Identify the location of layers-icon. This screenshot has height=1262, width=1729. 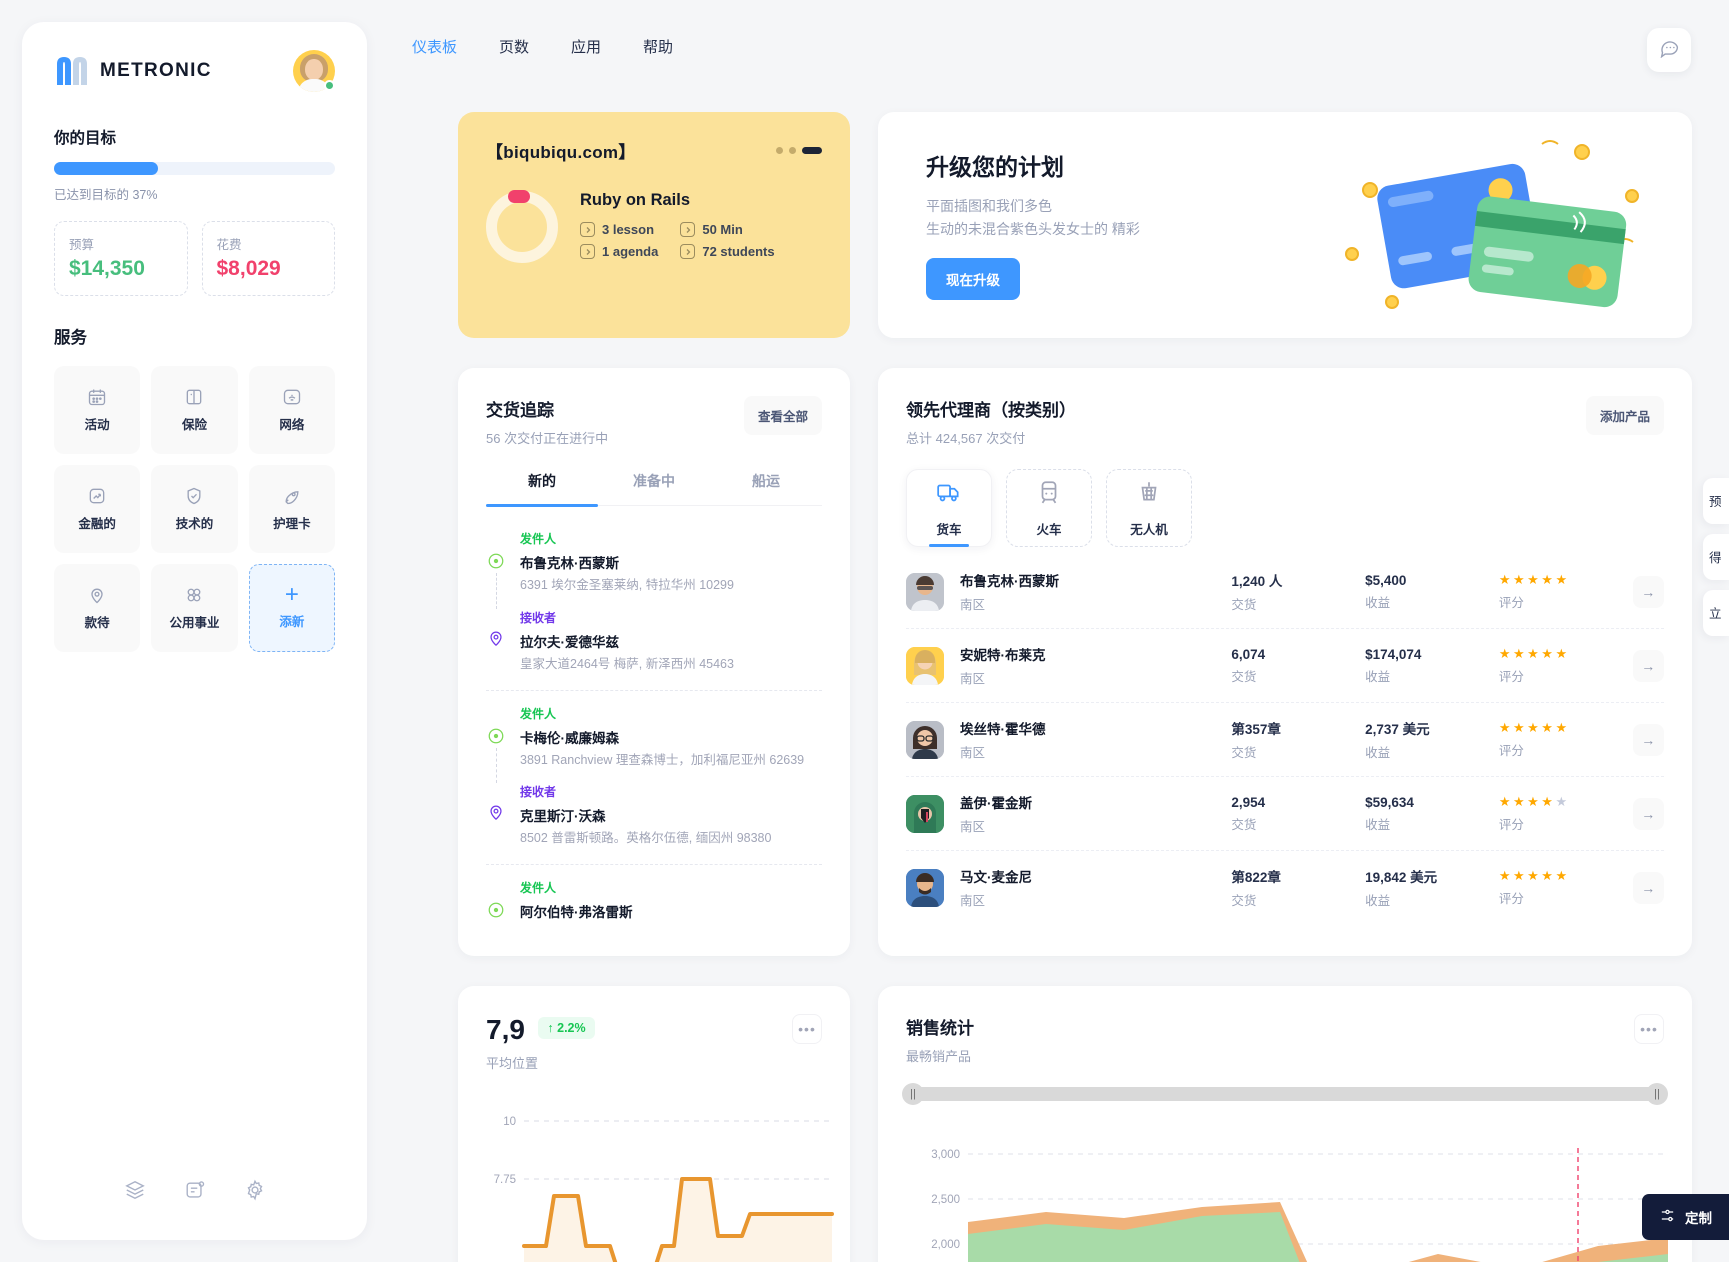
(135, 1192).